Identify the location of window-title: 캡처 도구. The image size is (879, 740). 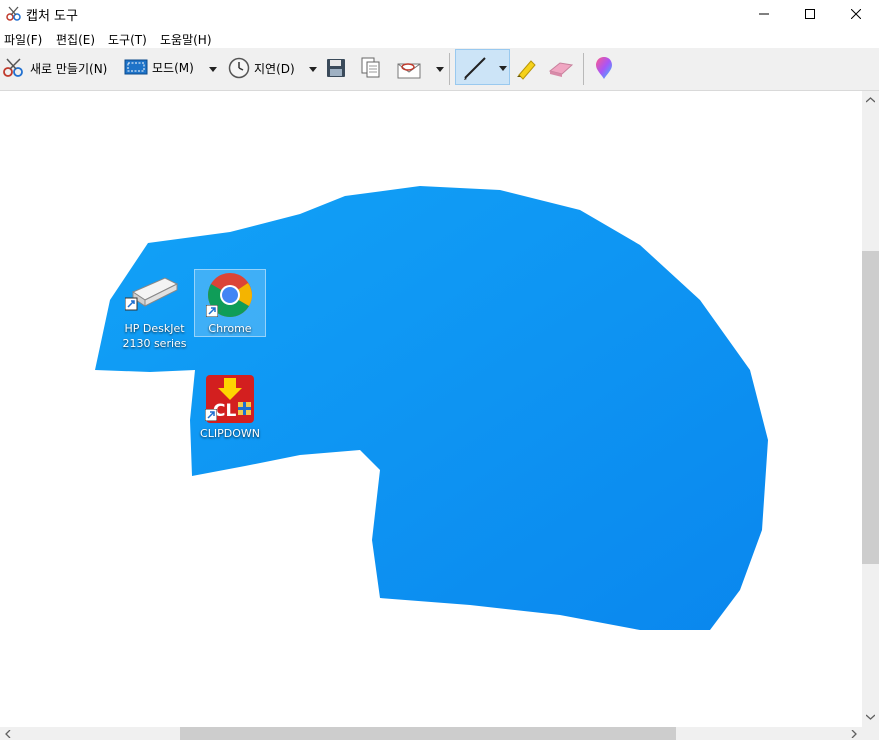
(52, 16).